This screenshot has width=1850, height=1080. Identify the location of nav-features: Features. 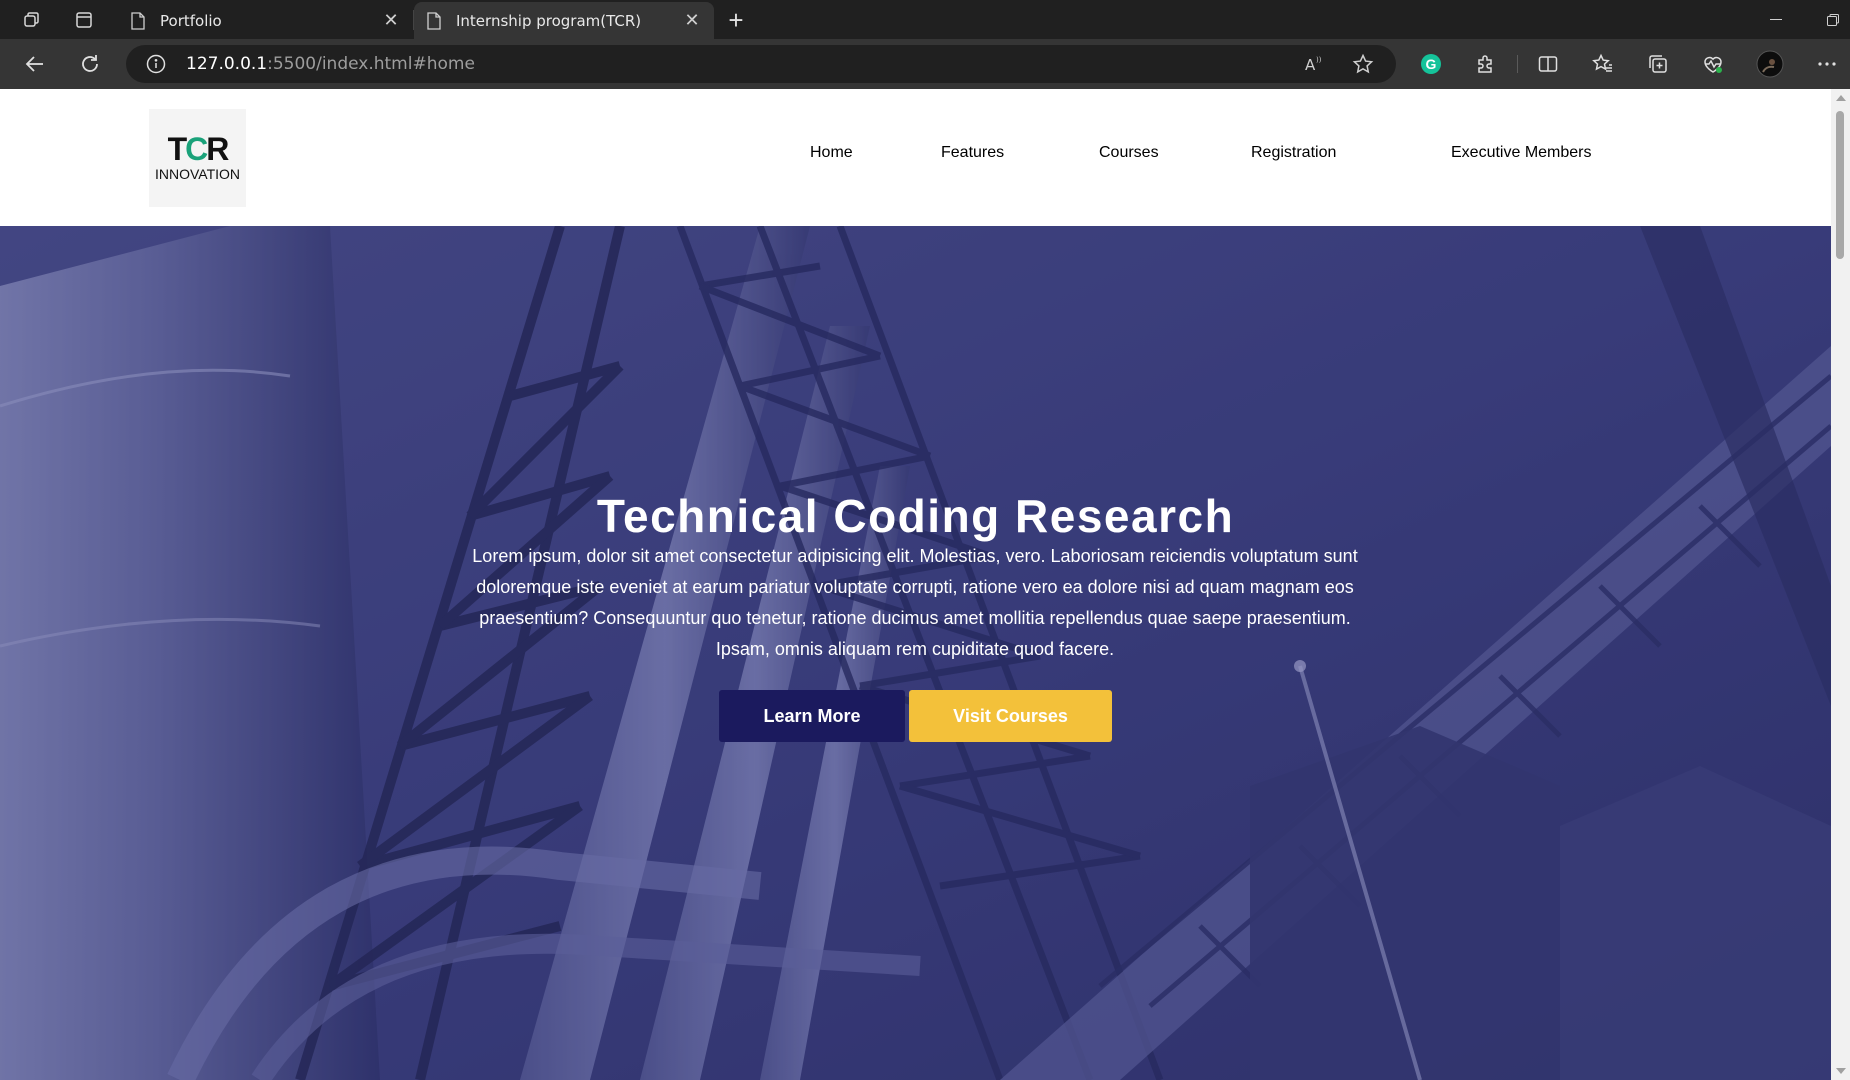
(972, 153).